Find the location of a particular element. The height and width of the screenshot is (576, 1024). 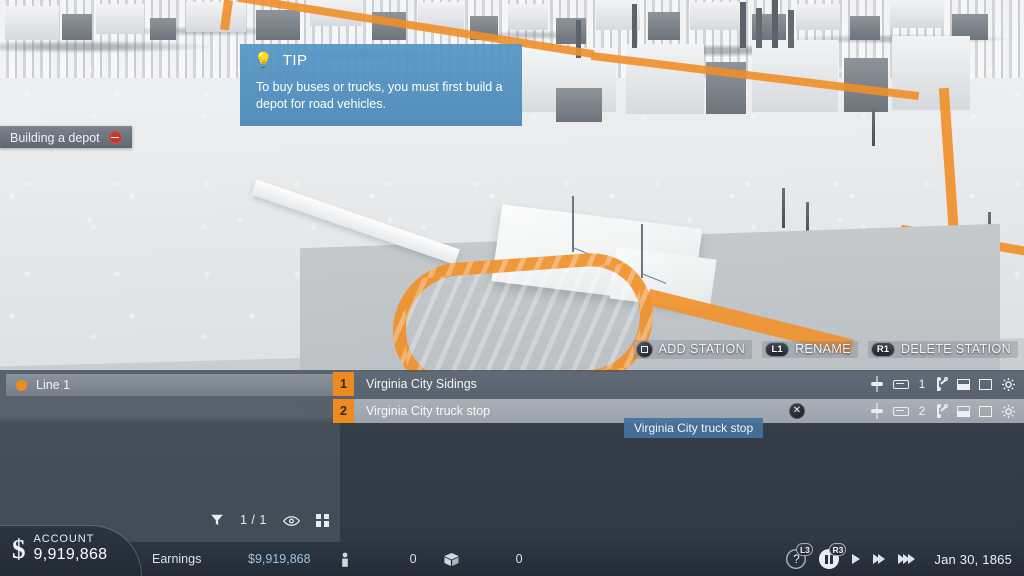

eye-icon is located at coordinates (291, 520).